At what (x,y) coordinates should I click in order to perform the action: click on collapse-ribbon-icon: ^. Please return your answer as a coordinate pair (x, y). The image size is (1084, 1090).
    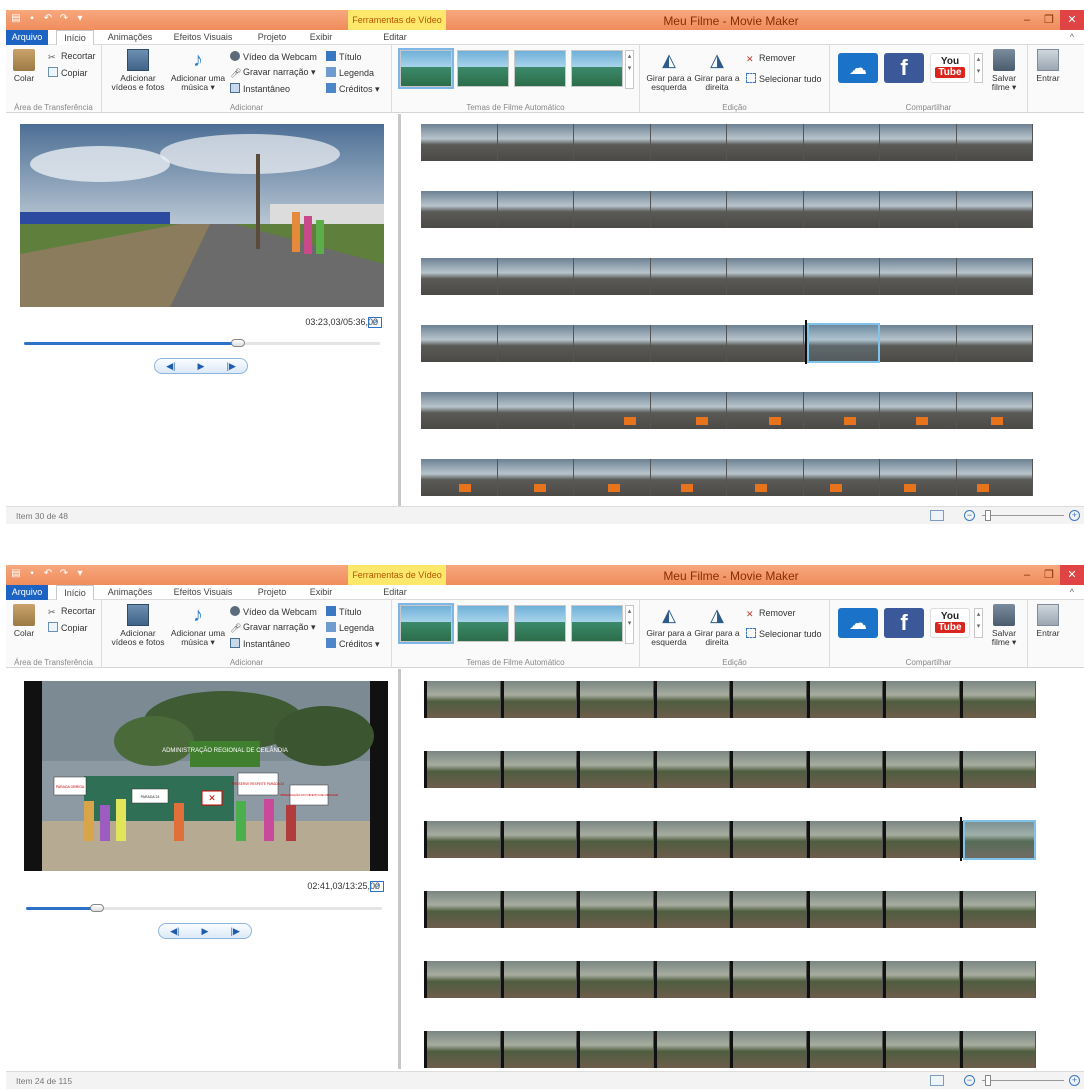
    Looking at the image, I should click on (1072, 592).